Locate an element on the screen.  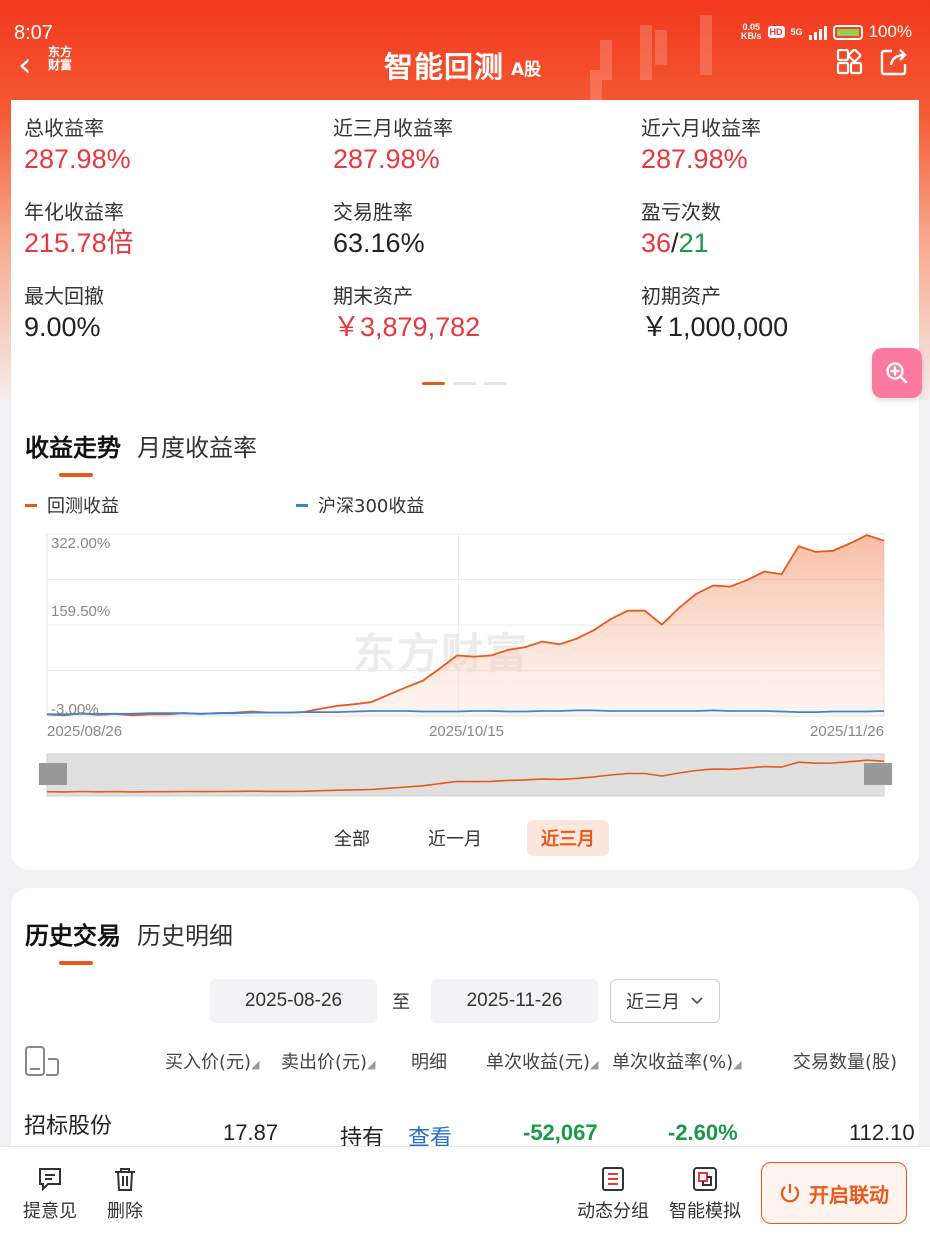
y-tick-label: 322.00% is located at coordinates (80, 543).